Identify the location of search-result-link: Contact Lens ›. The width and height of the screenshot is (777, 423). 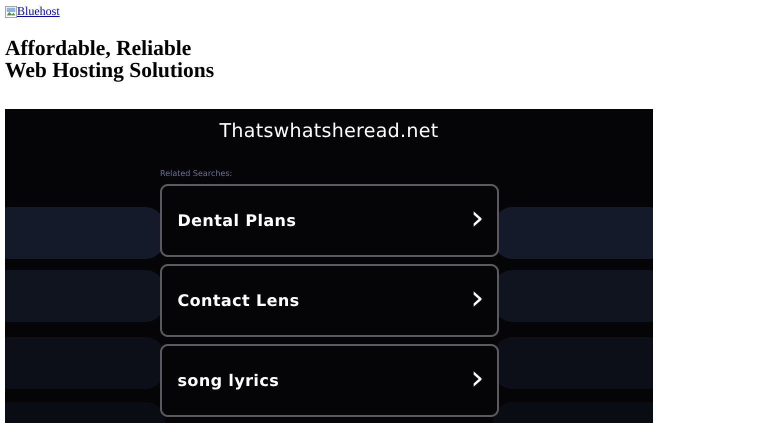
(329, 300).